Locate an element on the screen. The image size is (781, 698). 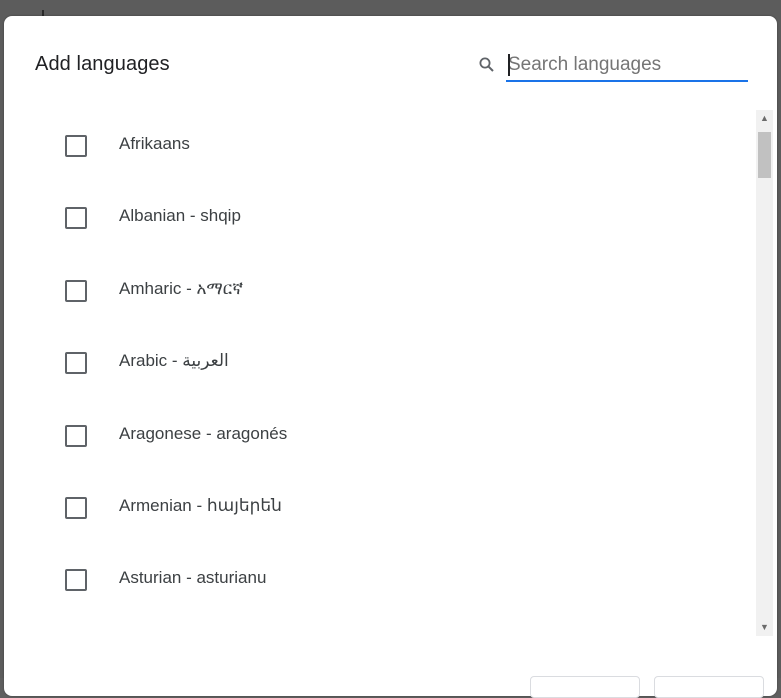
language-label: Arabic - العربية is located at coordinates (174, 360).